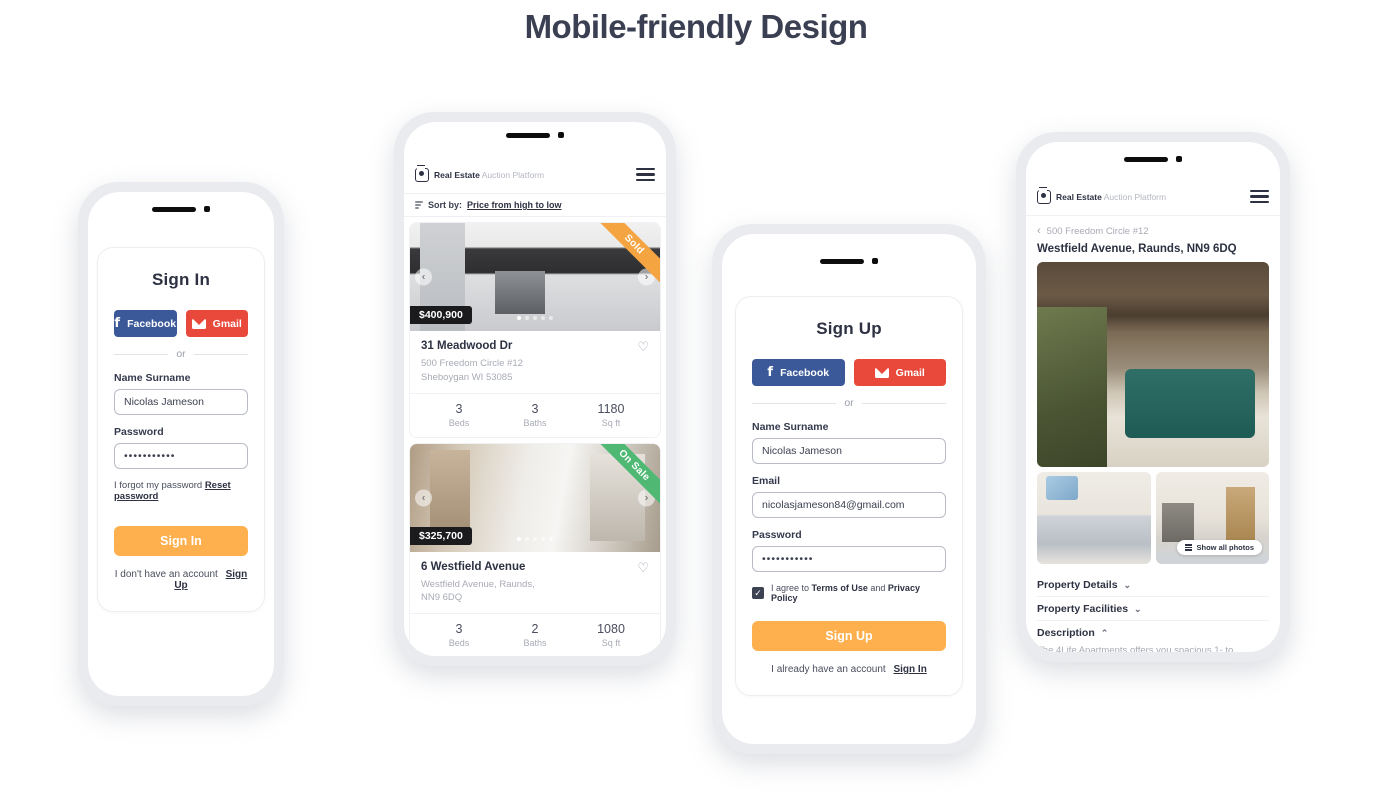  I want to click on baths-stat: 2 Baths, so click(535, 635).